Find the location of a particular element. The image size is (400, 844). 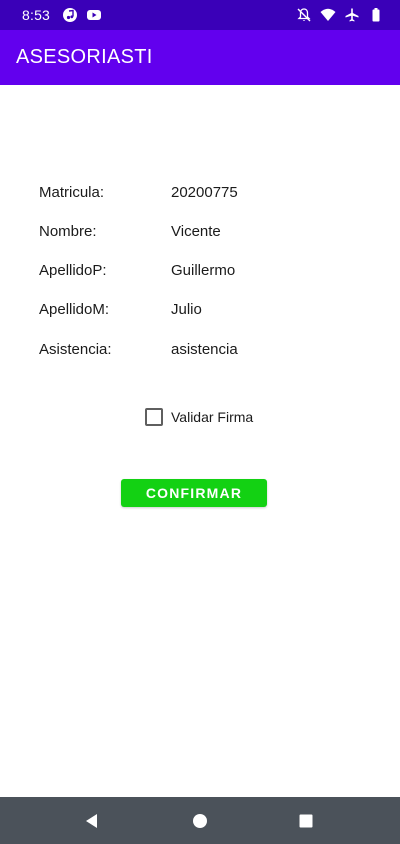

apellidom-value: Julio is located at coordinates (186, 309).